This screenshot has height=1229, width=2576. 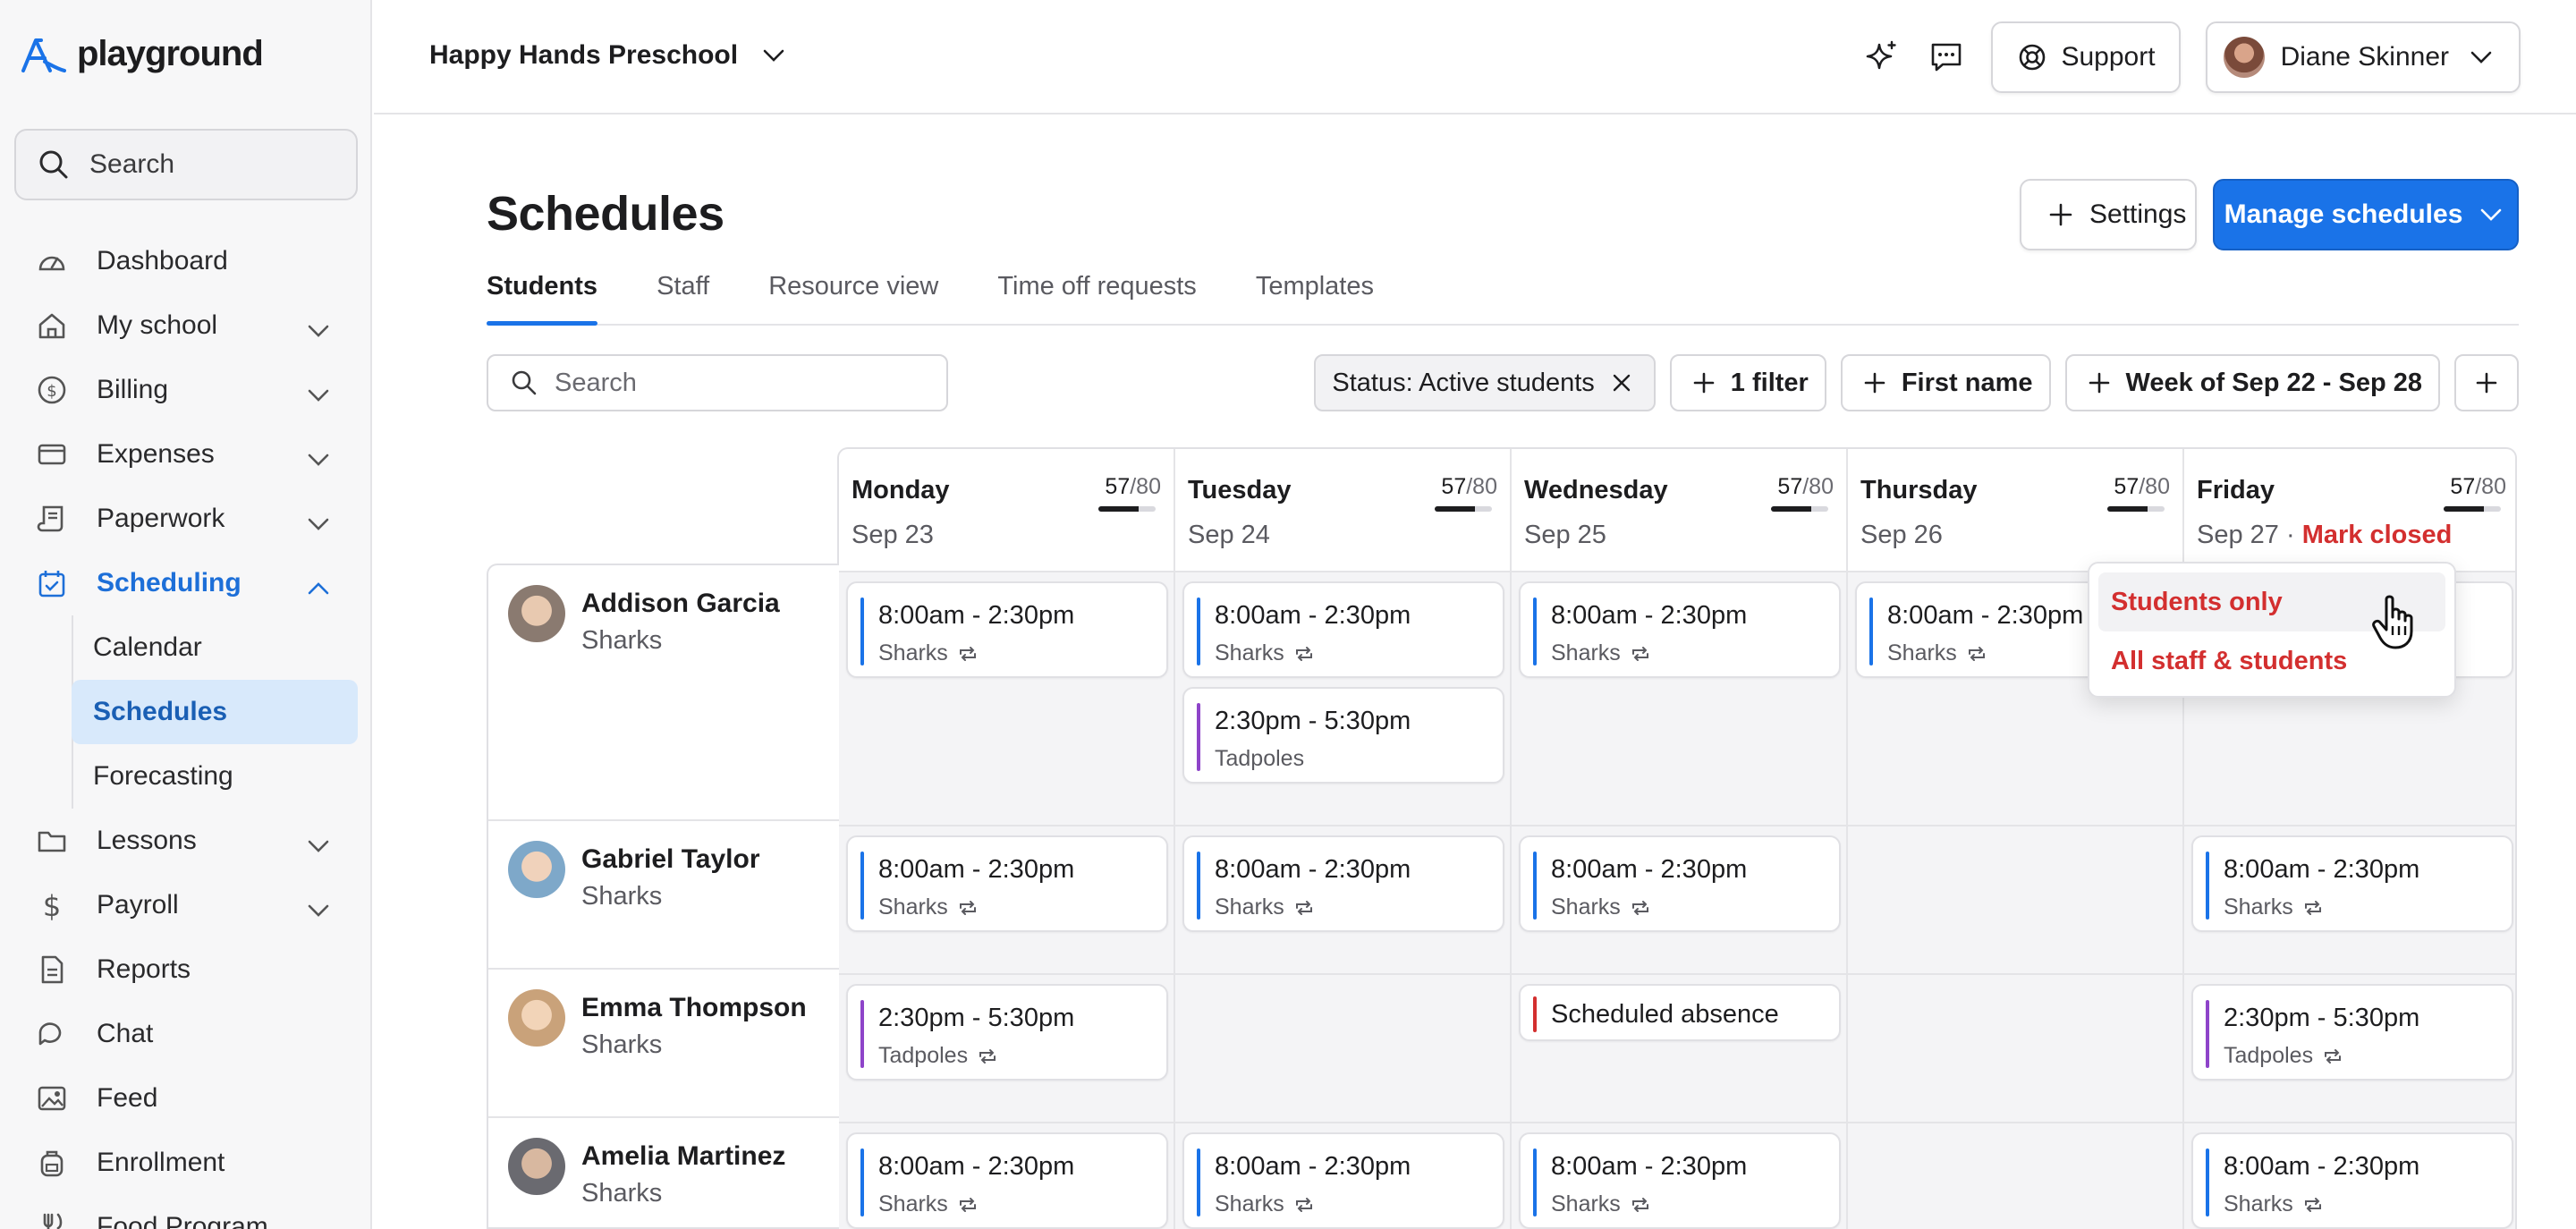 What do you see at coordinates (186, 969) in the screenshot?
I see `sidebar-item-reports: Reports` at bounding box center [186, 969].